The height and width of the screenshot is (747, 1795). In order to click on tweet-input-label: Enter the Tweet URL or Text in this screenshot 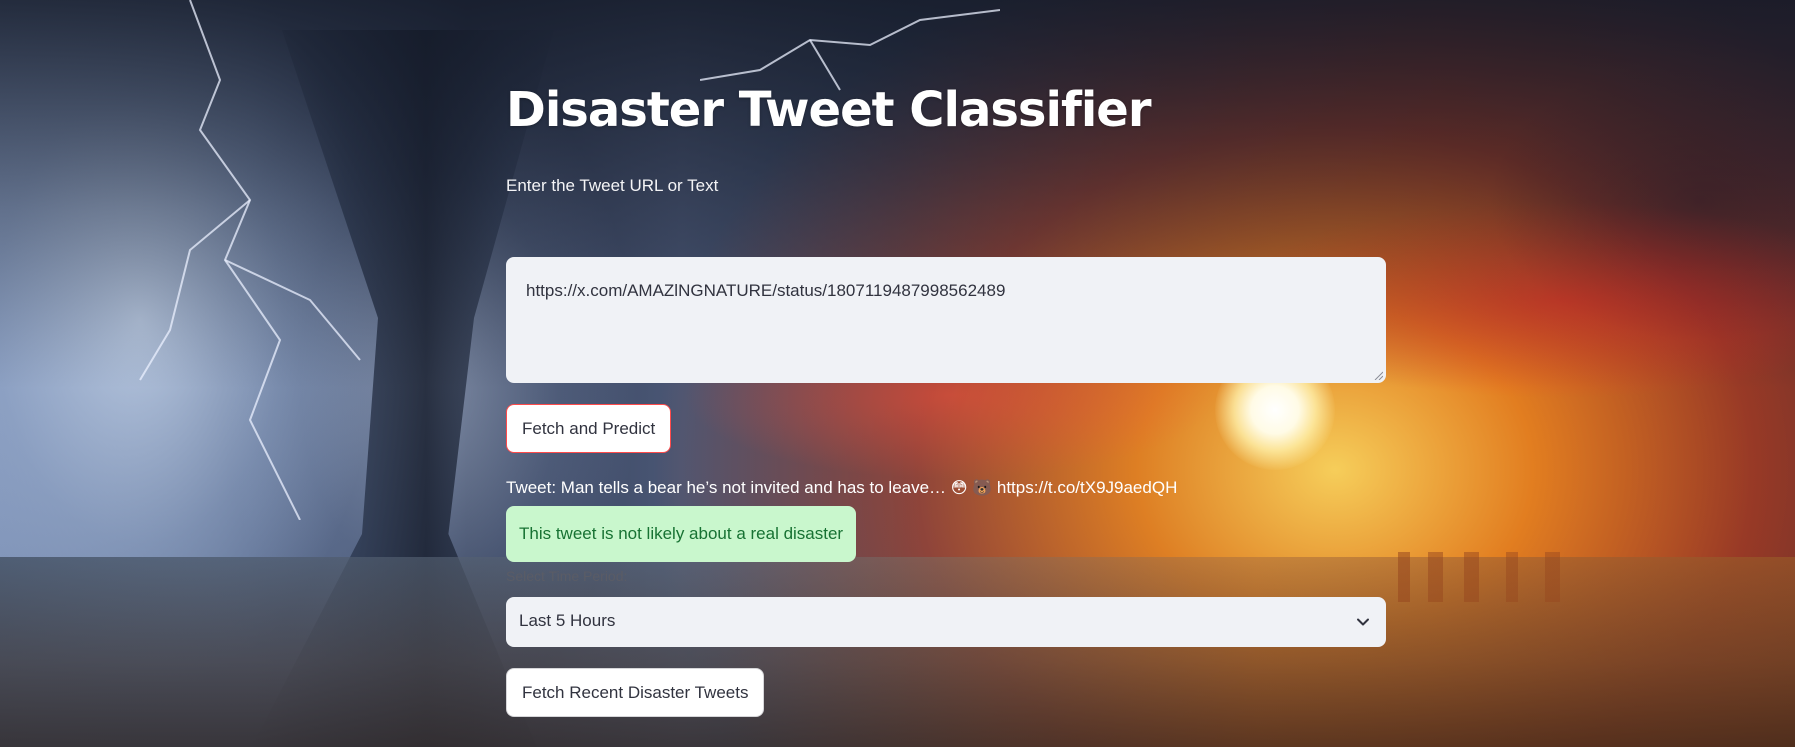, I will do `click(612, 185)`.